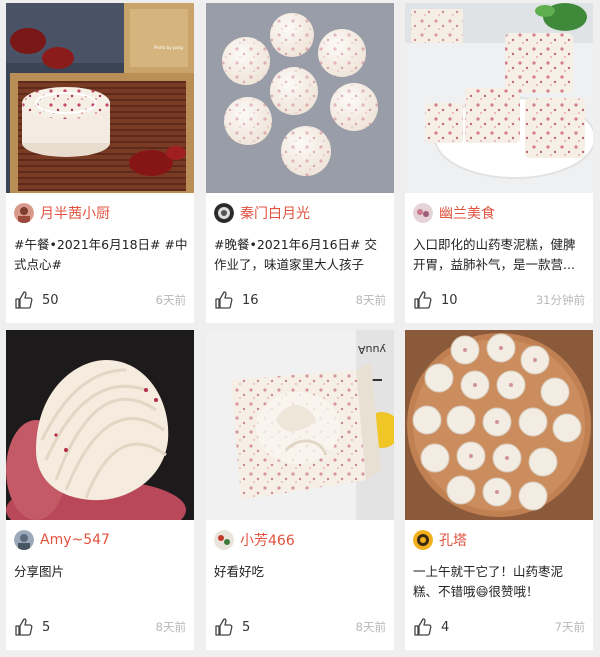 The image size is (600, 657). Describe the element at coordinates (101, 255) in the screenshot. I see `post-description: #午餐•2021年6月18日# #中式点心#` at that location.